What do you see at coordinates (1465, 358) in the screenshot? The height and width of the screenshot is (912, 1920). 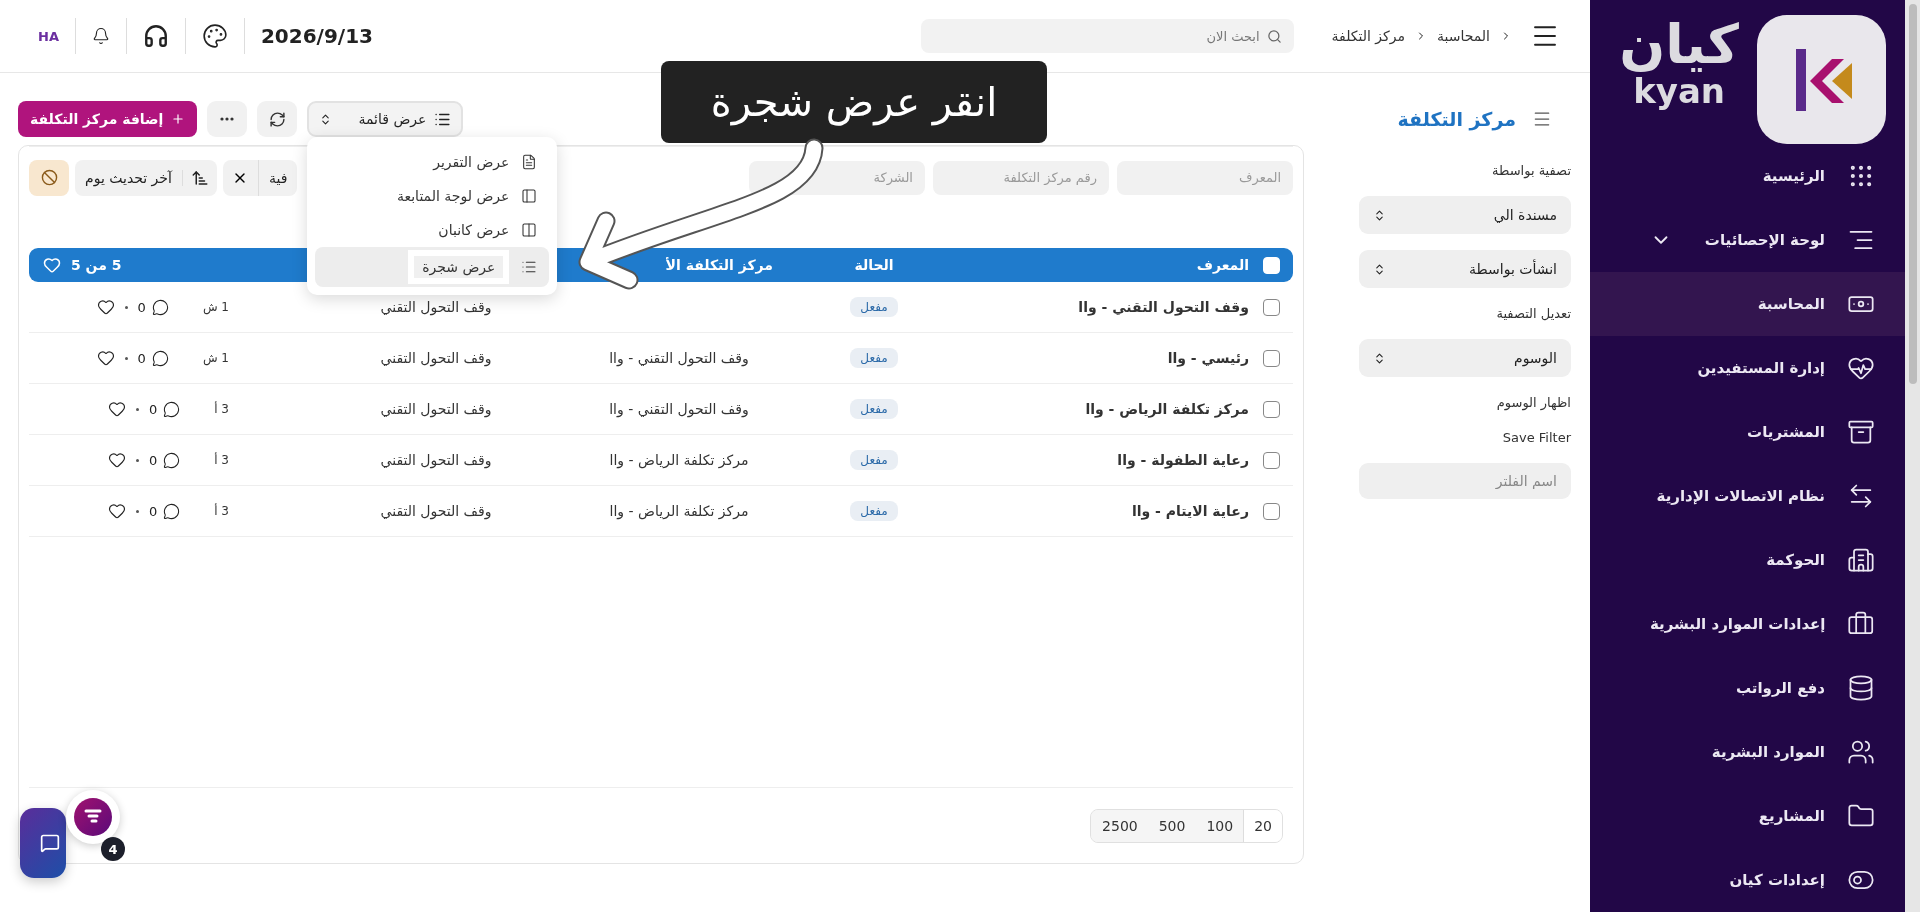 I see `select-field: الوسوم` at bounding box center [1465, 358].